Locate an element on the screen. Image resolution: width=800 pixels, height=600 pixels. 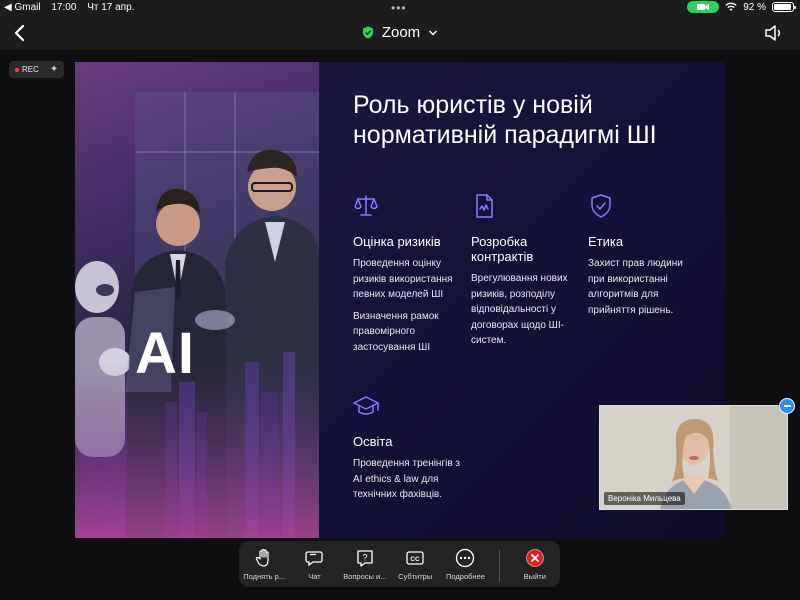
block-heading: Розробка контрактів is located at coordinates (502, 249).